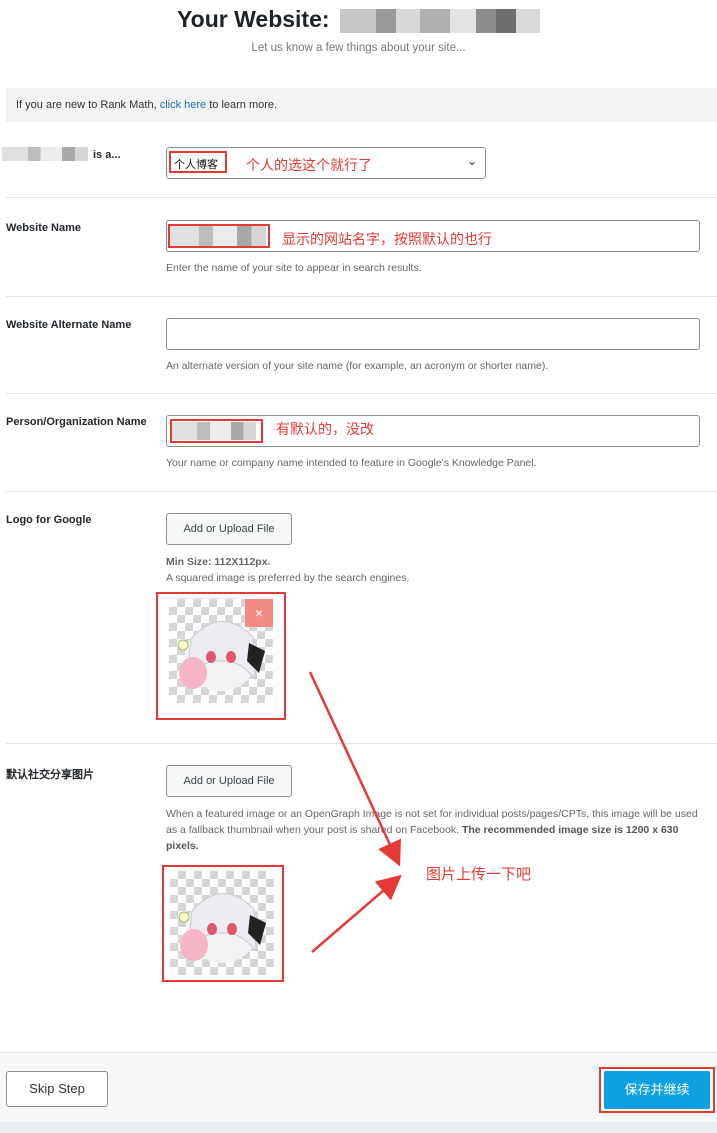 The image size is (717, 1133). I want to click on site-type-selected-value: 个人博客, so click(196, 165).